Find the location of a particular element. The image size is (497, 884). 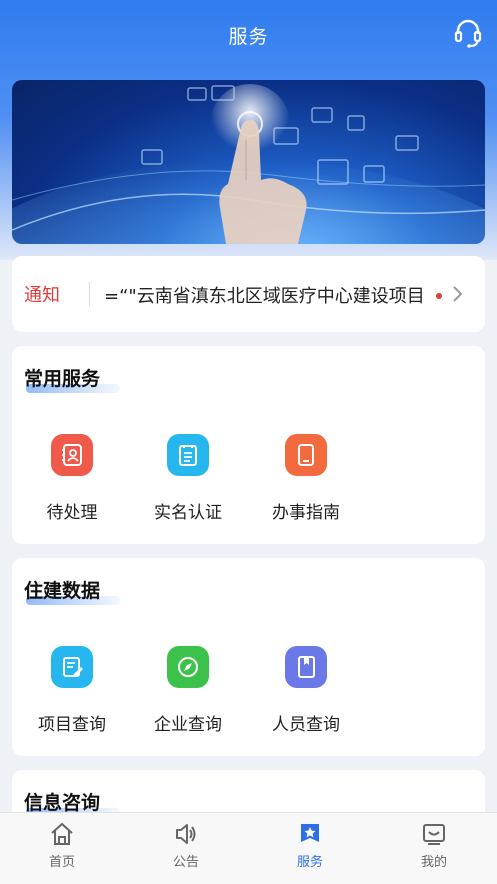

top-bar: 服务 is located at coordinates (248, 36).